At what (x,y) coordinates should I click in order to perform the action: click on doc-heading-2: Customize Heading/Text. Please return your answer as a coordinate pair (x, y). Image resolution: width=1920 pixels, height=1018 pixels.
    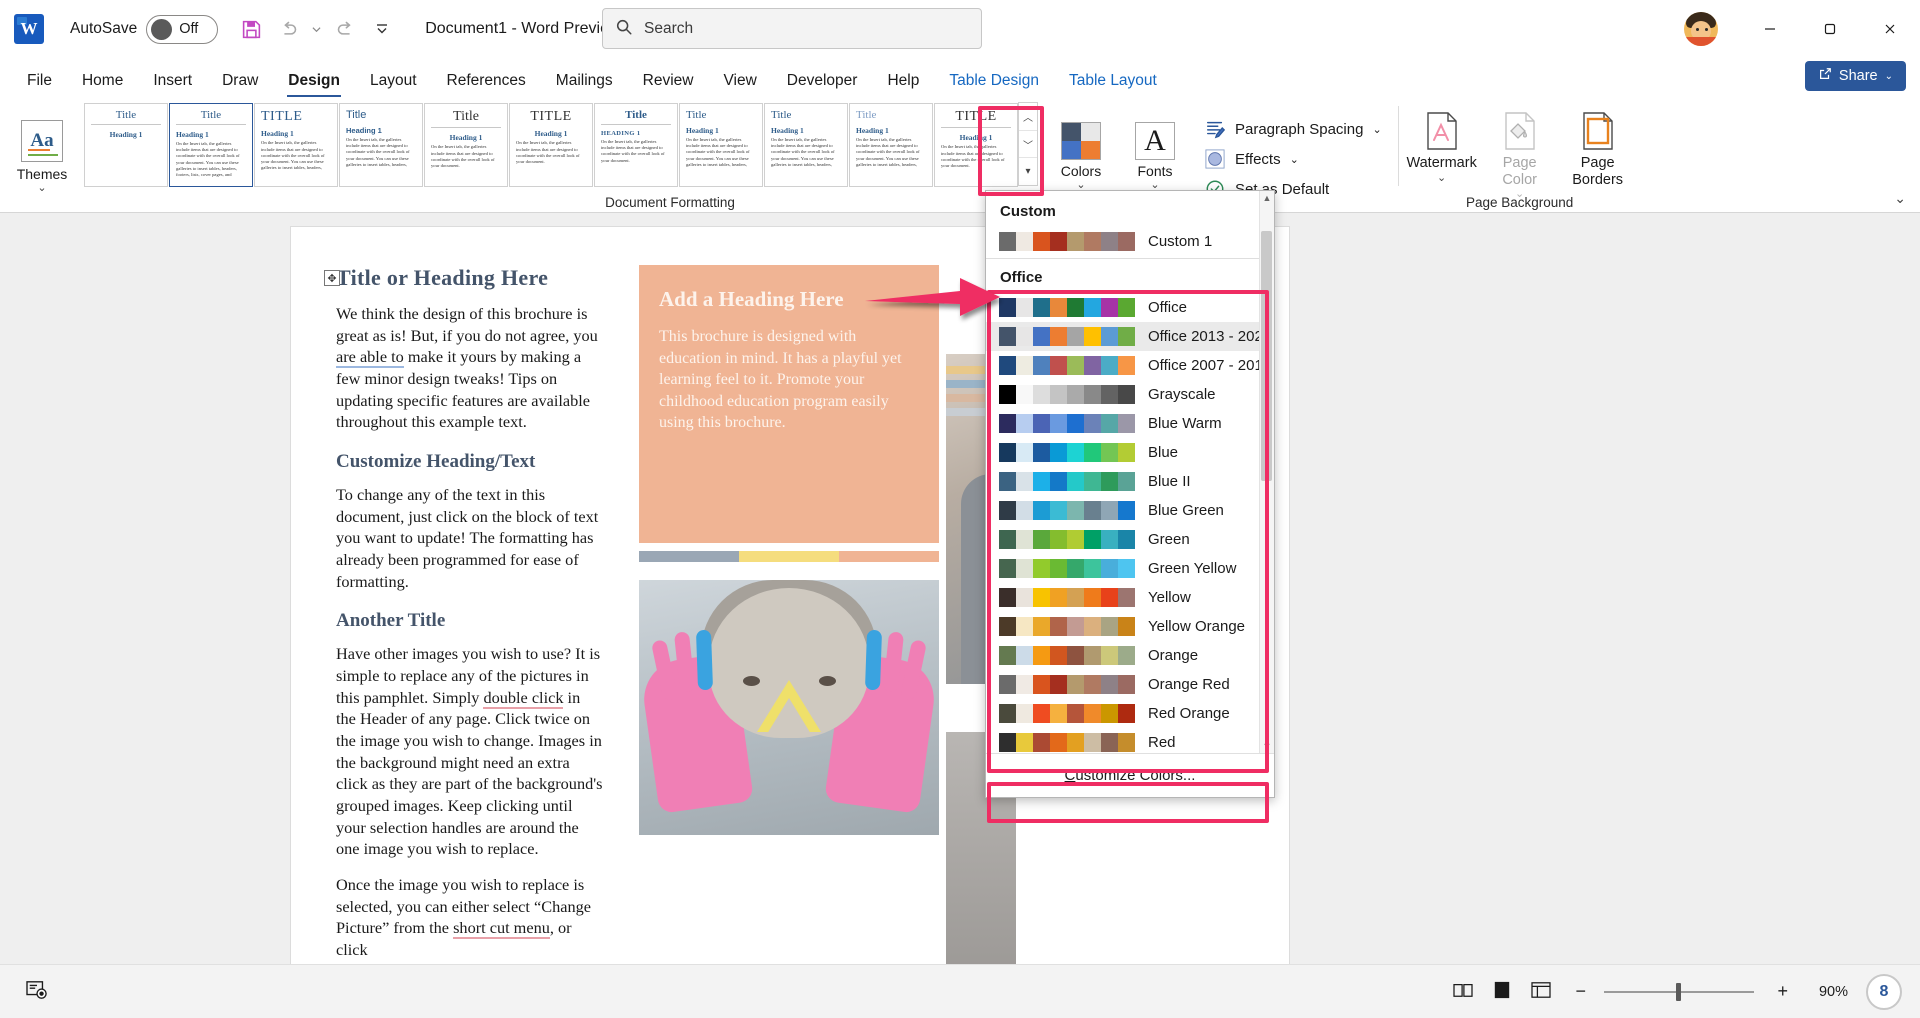
    Looking at the image, I should click on (436, 462).